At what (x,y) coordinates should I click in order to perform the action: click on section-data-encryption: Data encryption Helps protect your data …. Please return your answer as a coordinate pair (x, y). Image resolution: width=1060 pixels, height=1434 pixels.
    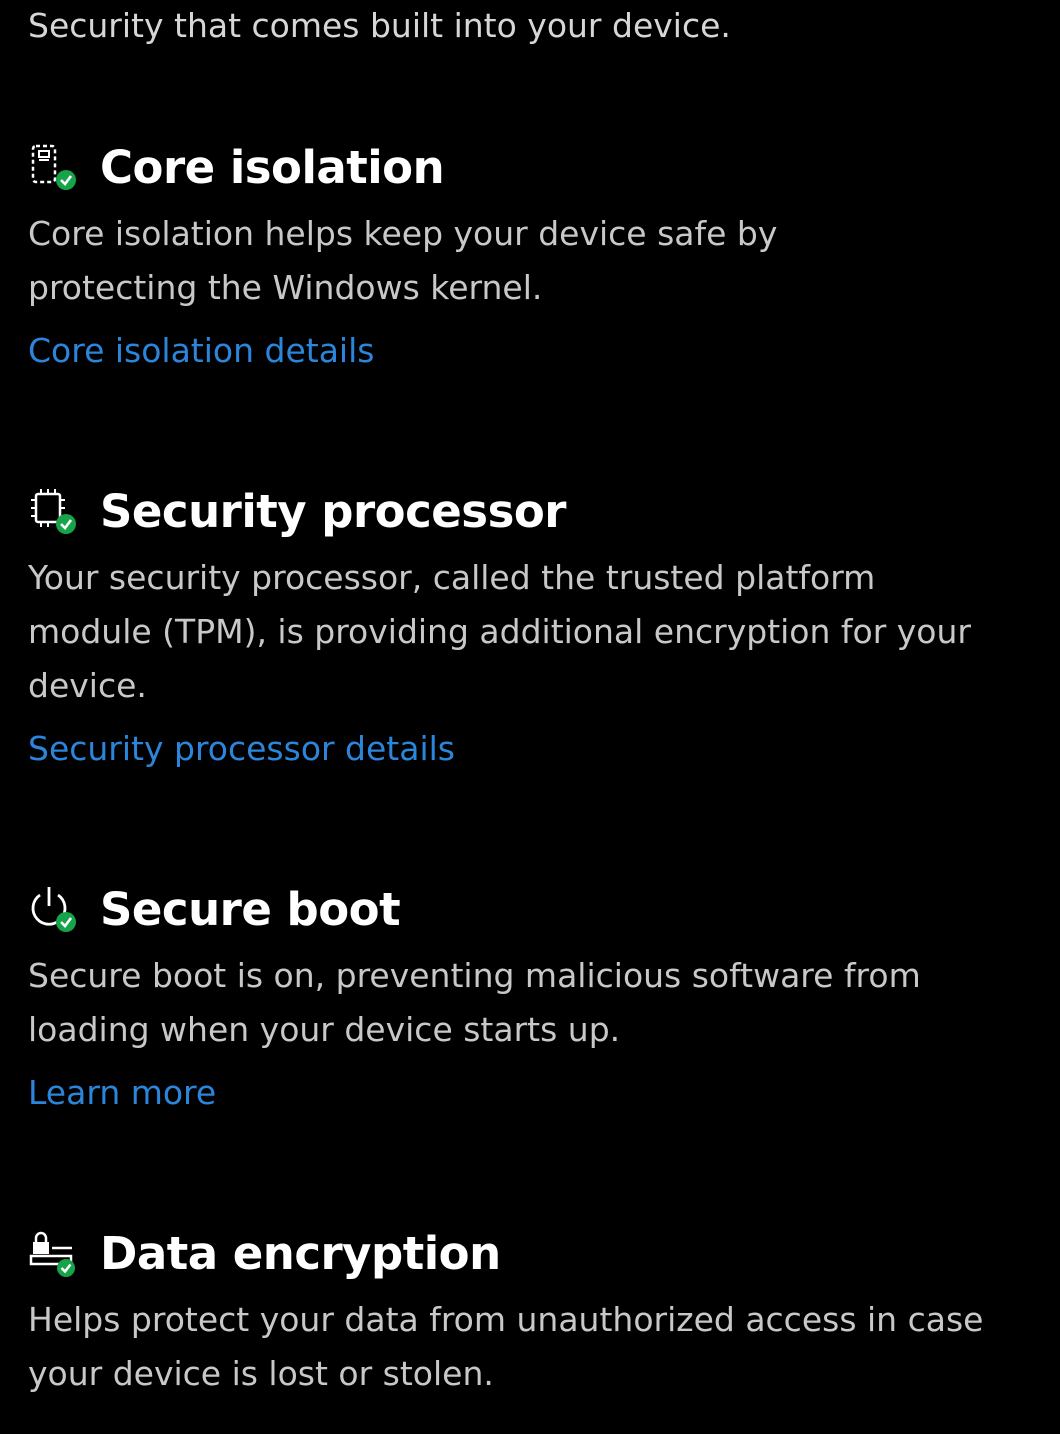
    Looking at the image, I should click on (533, 1312).